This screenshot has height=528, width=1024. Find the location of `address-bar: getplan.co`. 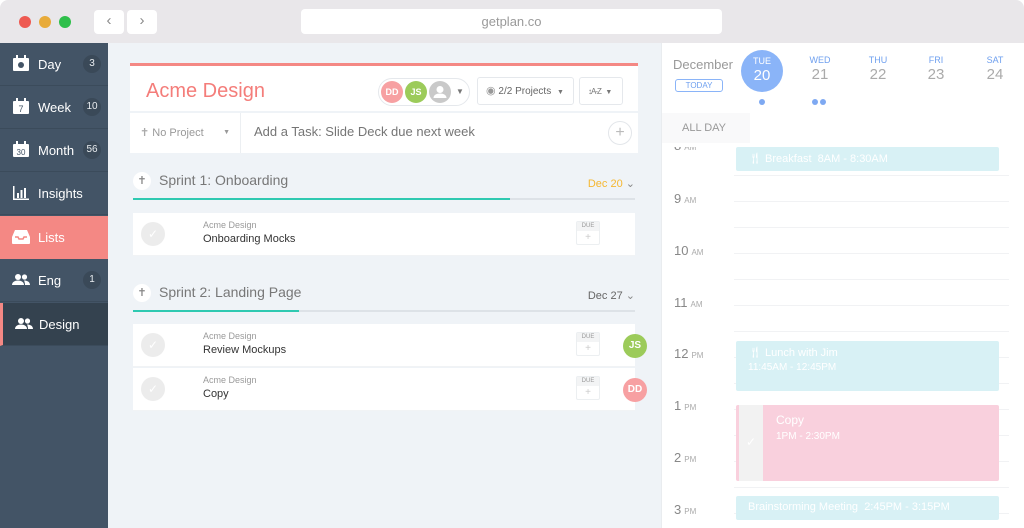

address-bar: getplan.co is located at coordinates (511, 21).